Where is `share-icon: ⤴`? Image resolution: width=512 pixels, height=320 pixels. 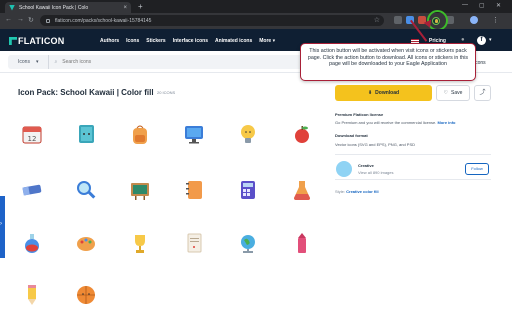 share-icon: ⤴ is located at coordinates (482, 93).